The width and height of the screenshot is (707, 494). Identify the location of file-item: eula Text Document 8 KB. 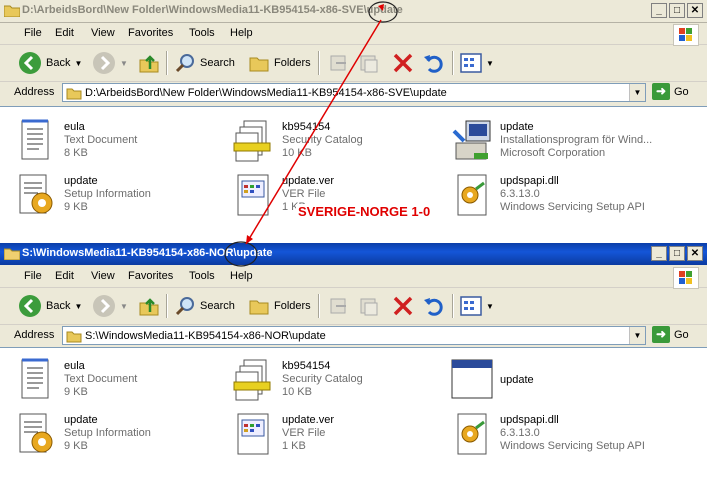
(124, 142).